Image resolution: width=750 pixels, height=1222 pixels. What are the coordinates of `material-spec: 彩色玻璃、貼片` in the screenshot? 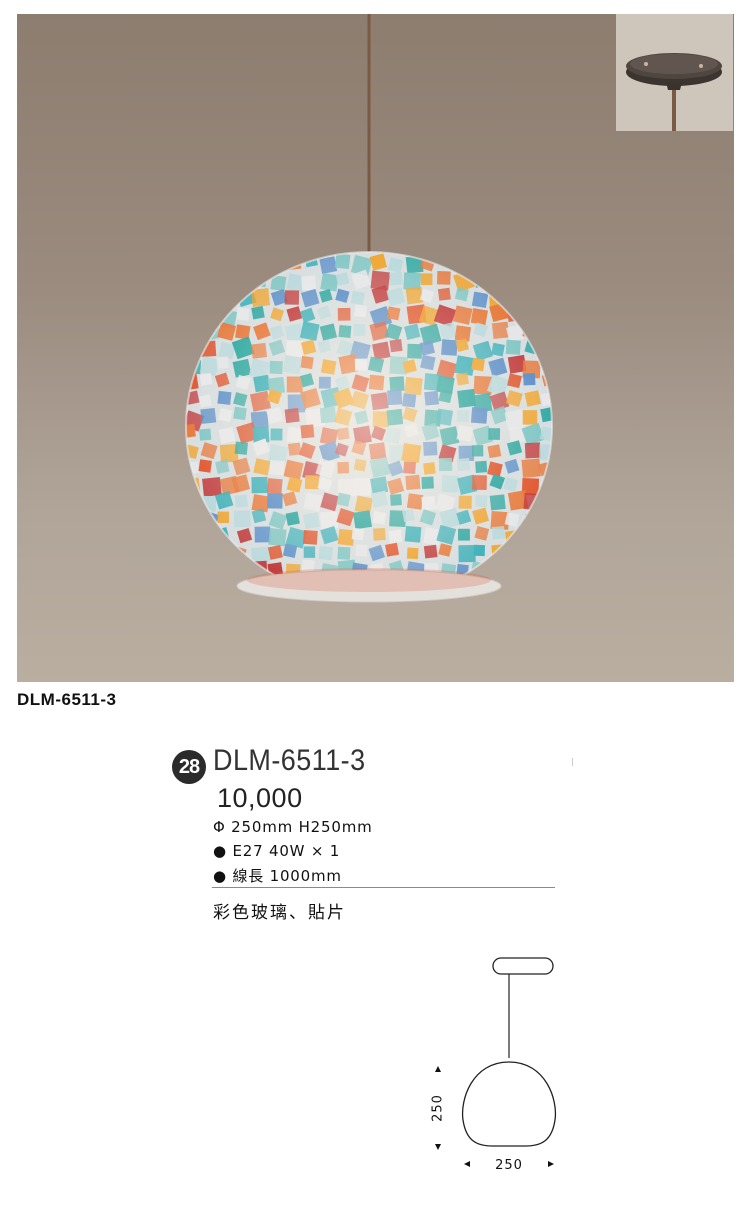 It's located at (279, 913).